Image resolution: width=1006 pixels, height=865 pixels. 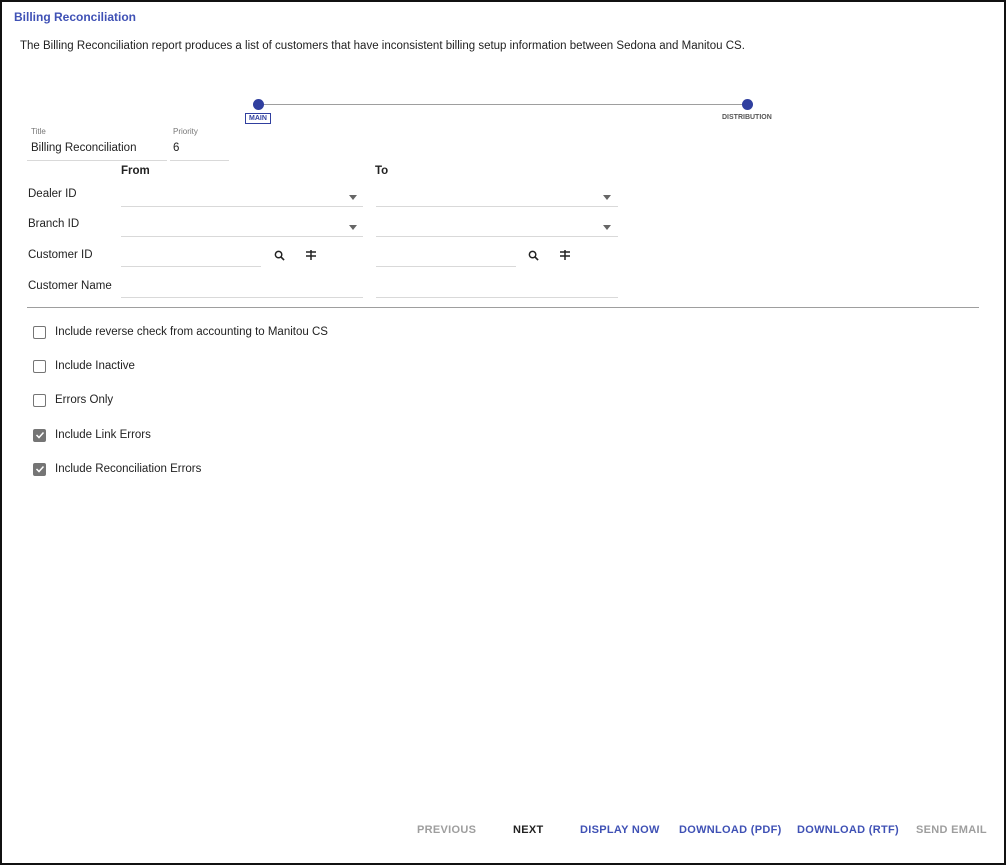 I want to click on option-errors-only: Errors Only, so click(x=73, y=400).